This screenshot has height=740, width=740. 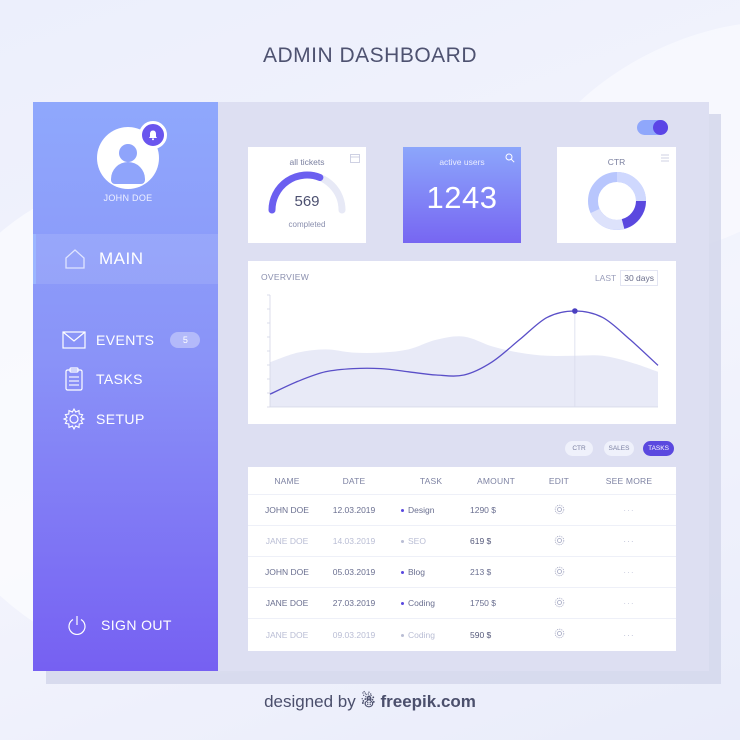 I want to click on cell-date: 27.03.2019, so click(x=354, y=603).